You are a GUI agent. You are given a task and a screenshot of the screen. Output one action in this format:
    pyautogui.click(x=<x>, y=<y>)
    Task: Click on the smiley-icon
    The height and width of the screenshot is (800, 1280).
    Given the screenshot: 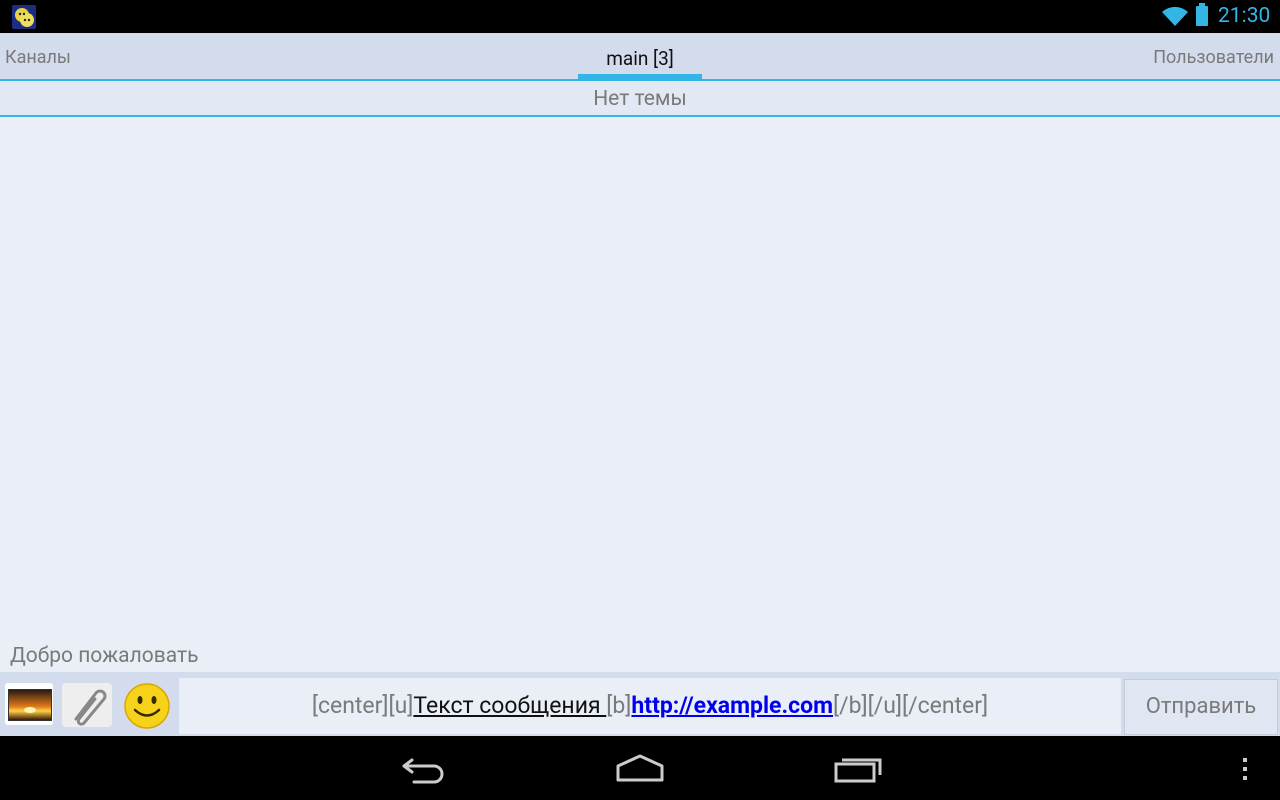 What is the action you would take?
    pyautogui.click(x=147, y=706)
    